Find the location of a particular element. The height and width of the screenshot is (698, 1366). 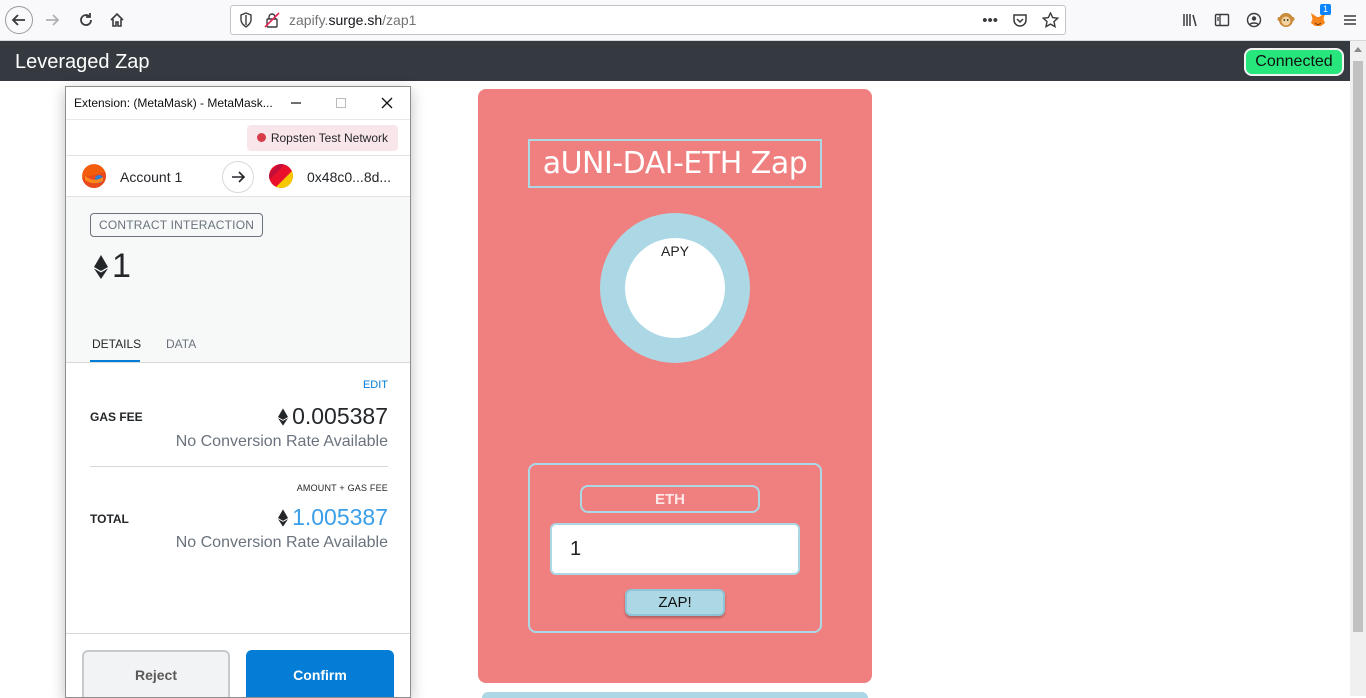

app-navbar: Leveraged Zap Connected is located at coordinates (675, 61).